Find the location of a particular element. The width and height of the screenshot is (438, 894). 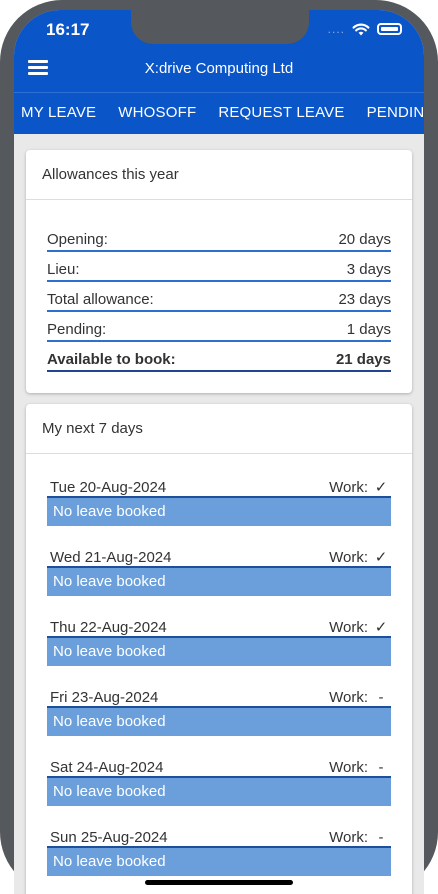

allowance-value: 23 days is located at coordinates (364, 299).